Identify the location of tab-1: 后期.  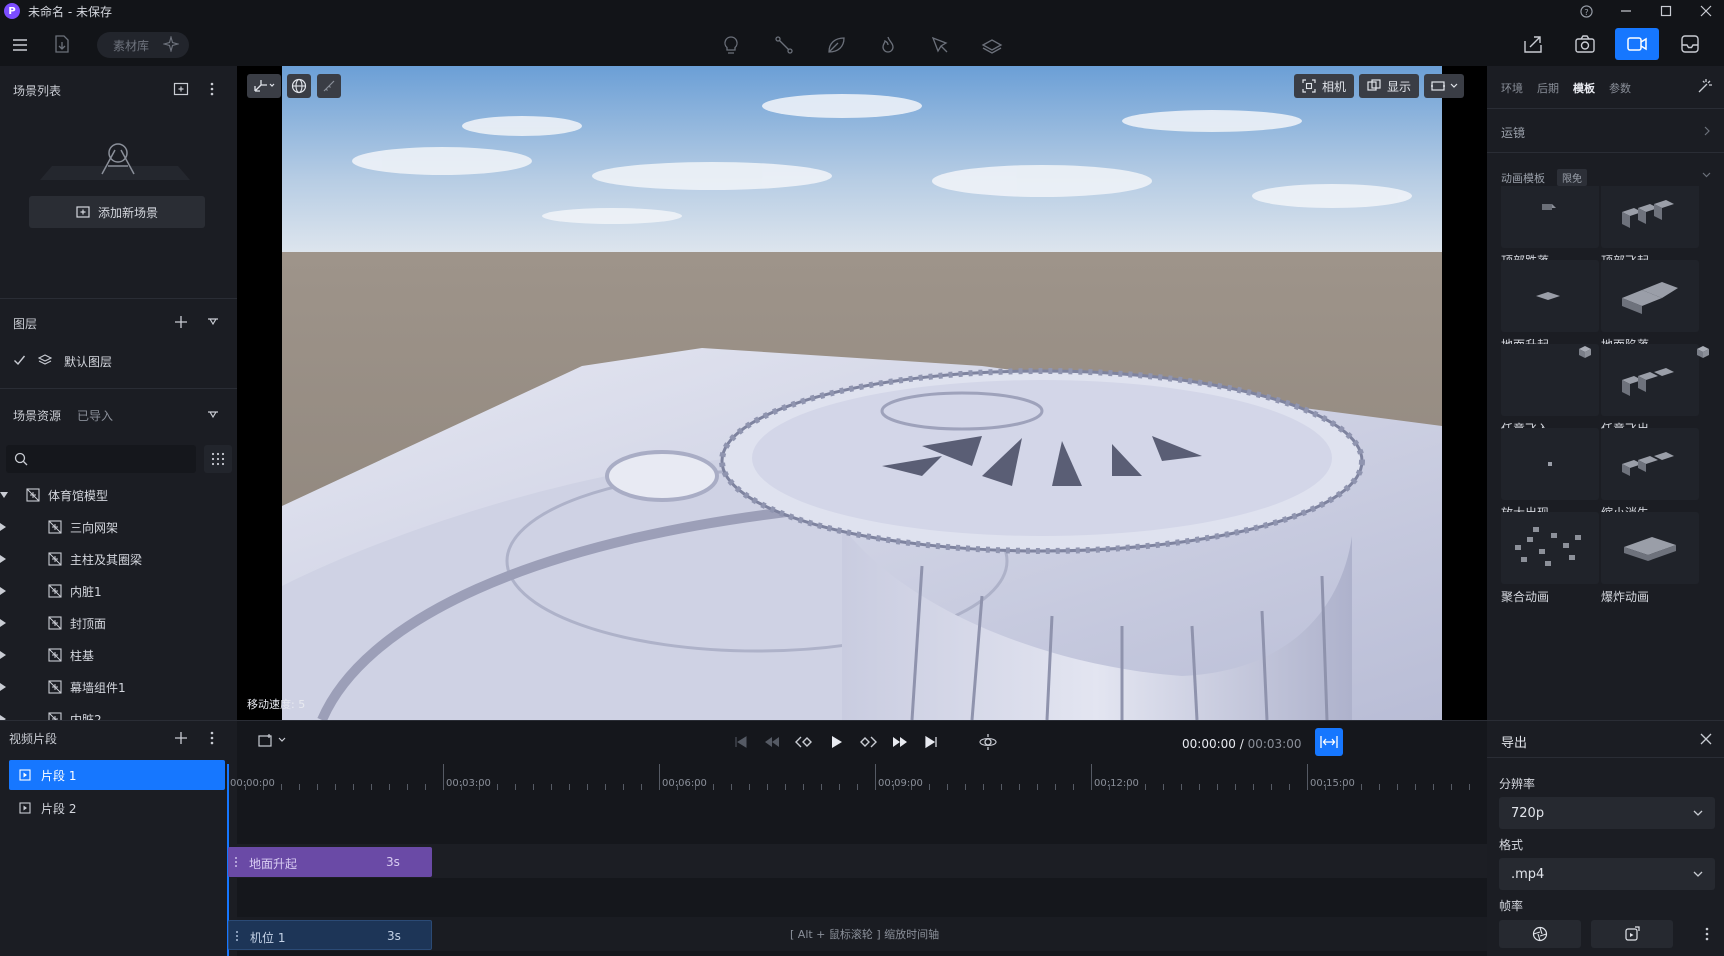
(1548, 88).